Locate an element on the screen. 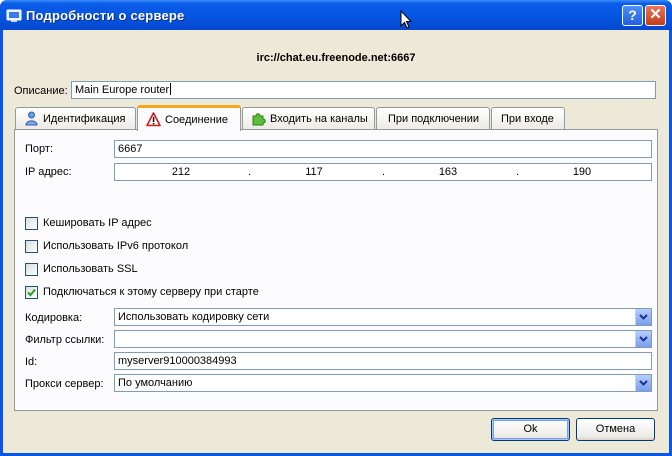 The width and height of the screenshot is (672, 456). id-value: myserver910000384993 is located at coordinates (177, 361).